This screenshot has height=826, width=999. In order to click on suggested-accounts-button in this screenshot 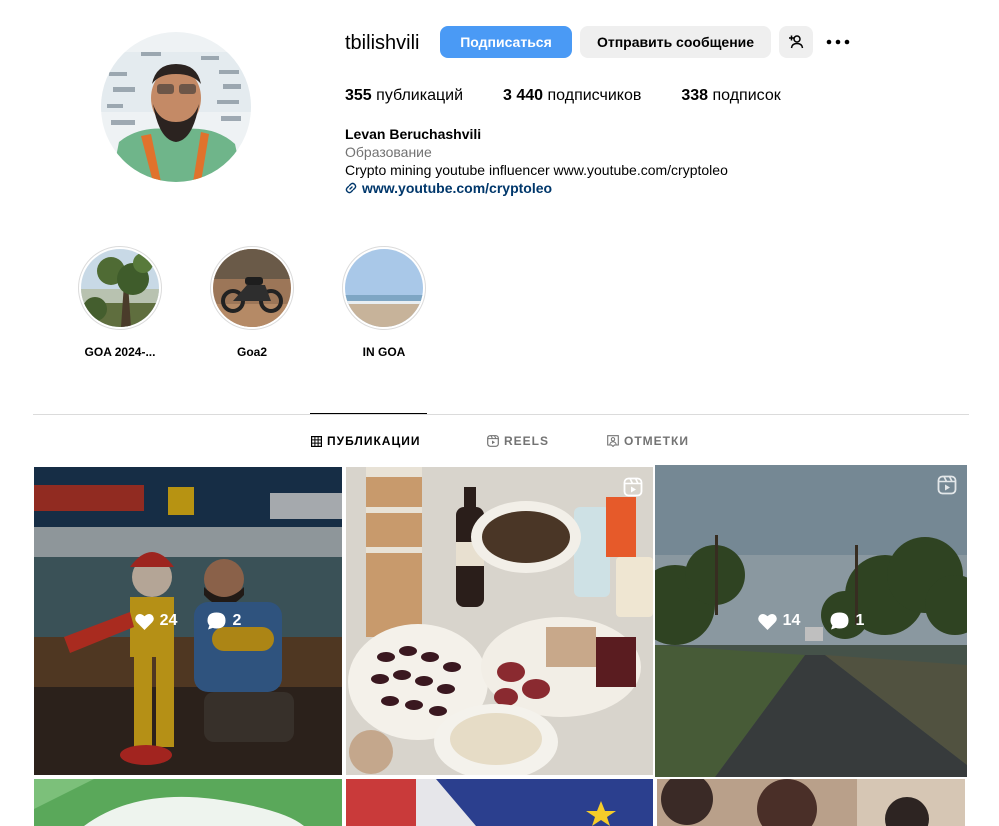, I will do `click(796, 42)`.